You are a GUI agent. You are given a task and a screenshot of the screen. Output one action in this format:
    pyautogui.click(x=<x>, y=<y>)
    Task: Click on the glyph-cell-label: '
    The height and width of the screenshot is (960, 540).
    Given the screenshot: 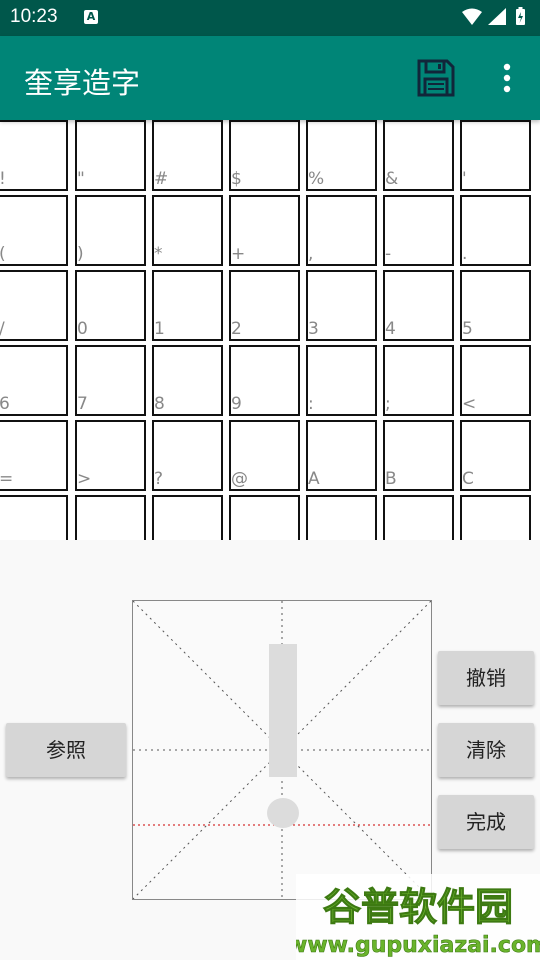 What is the action you would take?
    pyautogui.click(x=464, y=179)
    